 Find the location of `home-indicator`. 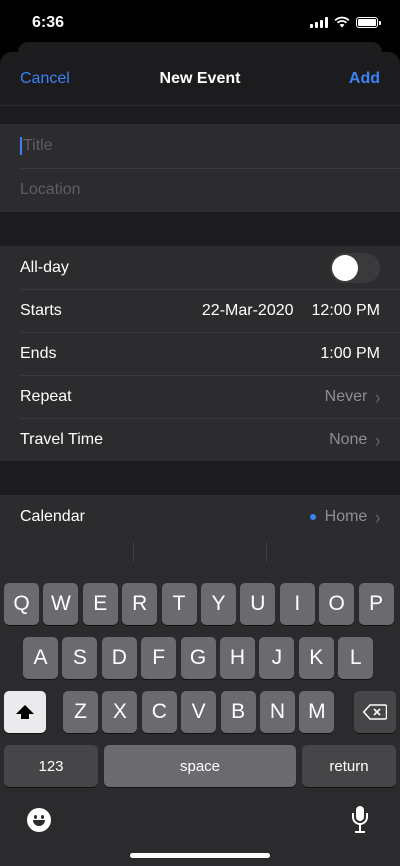

home-indicator is located at coordinates (200, 855).